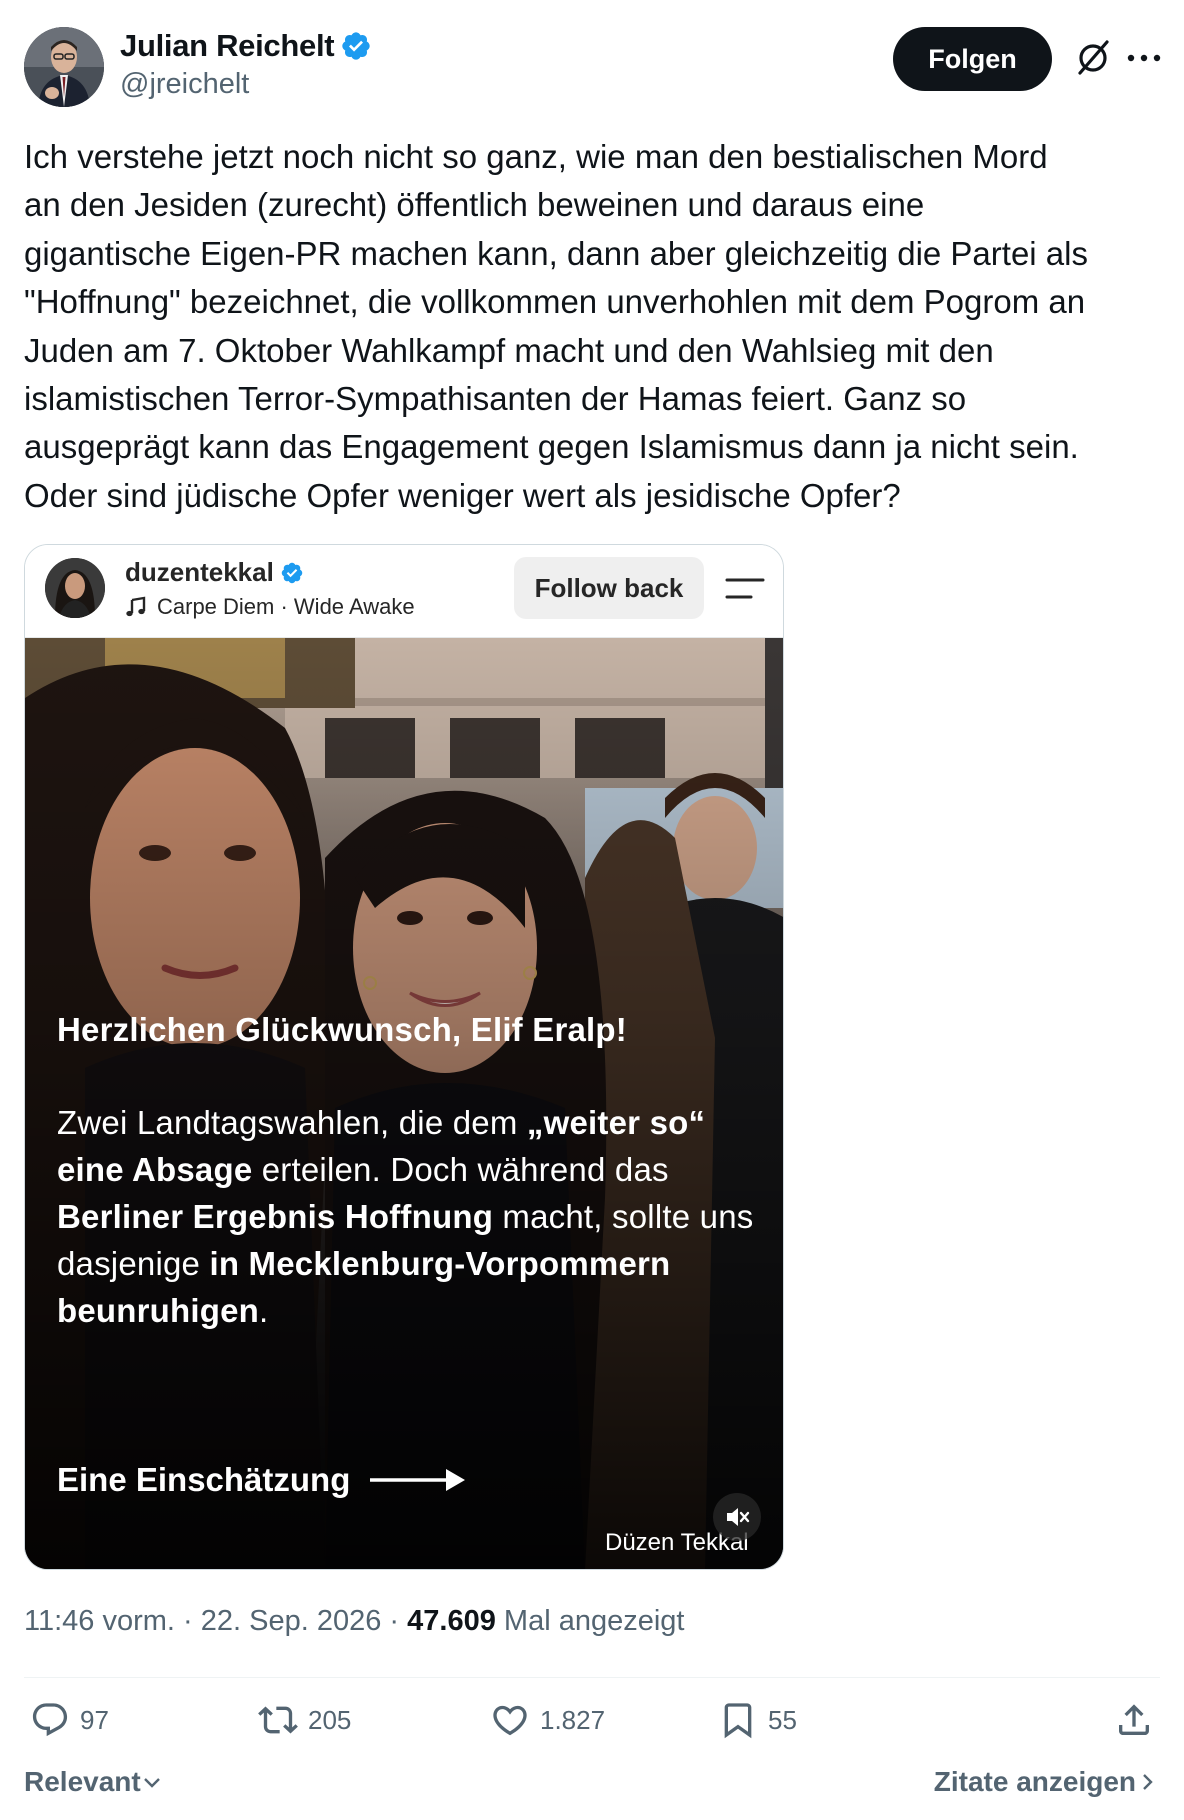 This screenshot has height=1820, width=1184. What do you see at coordinates (75, 588) in the screenshot?
I see `instagram-avatar` at bounding box center [75, 588].